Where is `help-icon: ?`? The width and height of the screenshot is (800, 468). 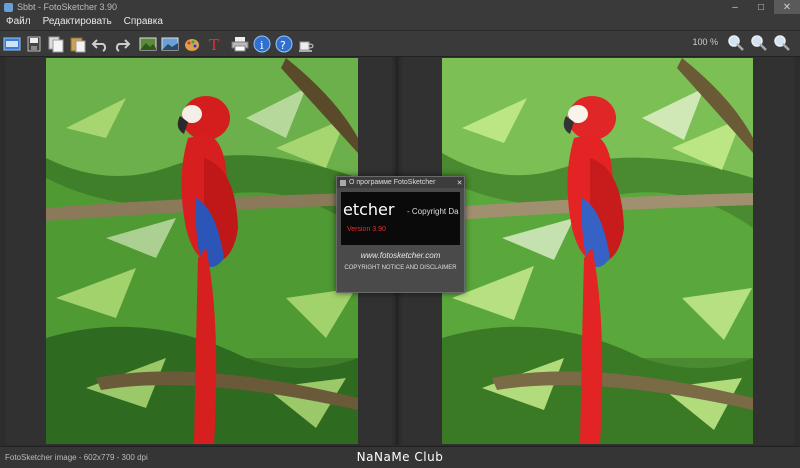 help-icon: ? is located at coordinates (284, 44).